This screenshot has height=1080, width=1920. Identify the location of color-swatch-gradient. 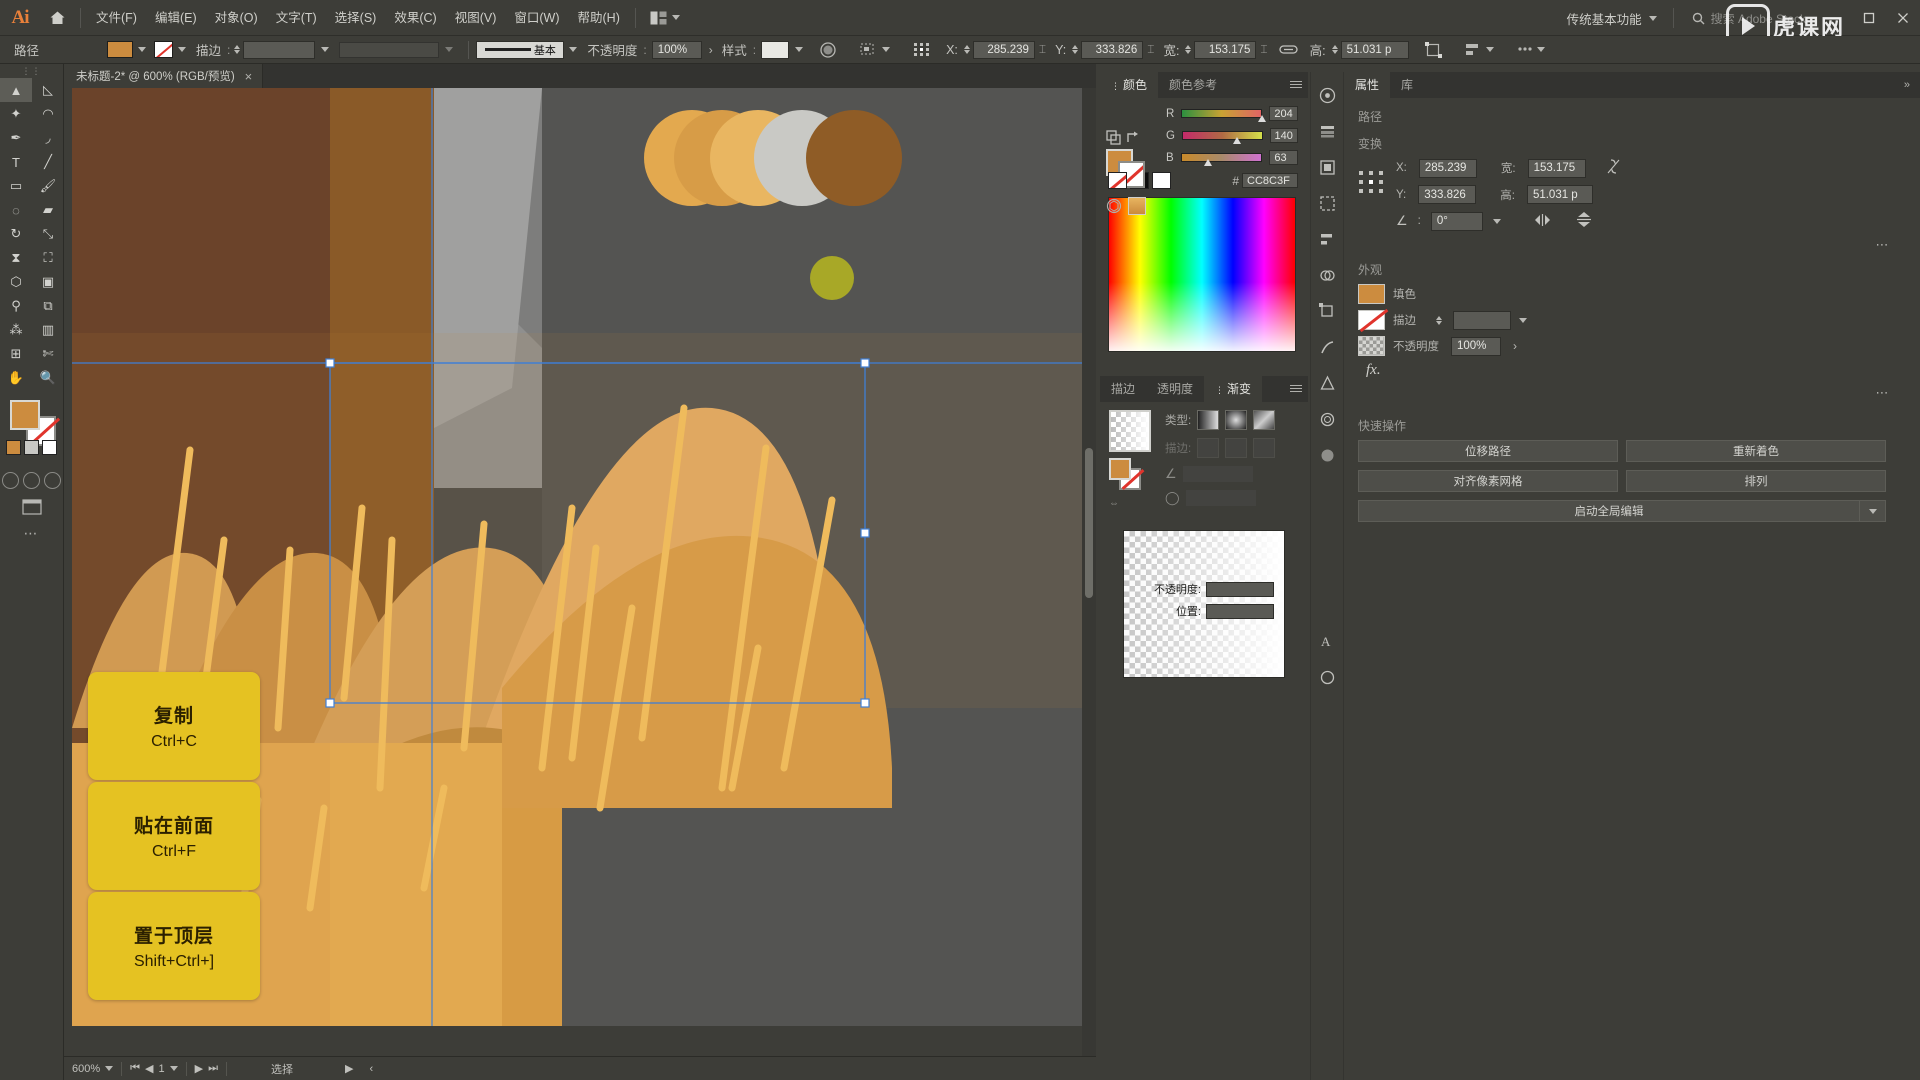
(31, 447).